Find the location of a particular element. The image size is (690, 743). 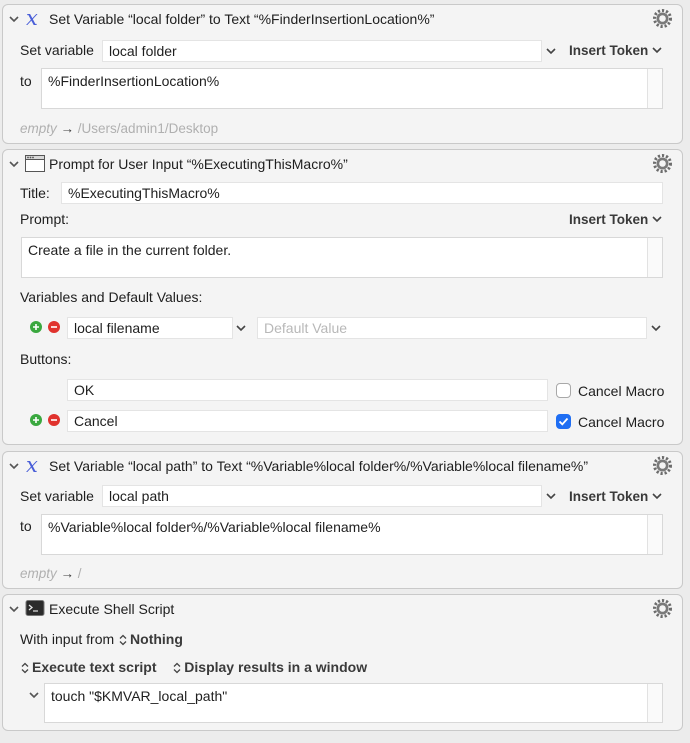

script-text: touch "$KMVAR_local_path" is located at coordinates (139, 696).